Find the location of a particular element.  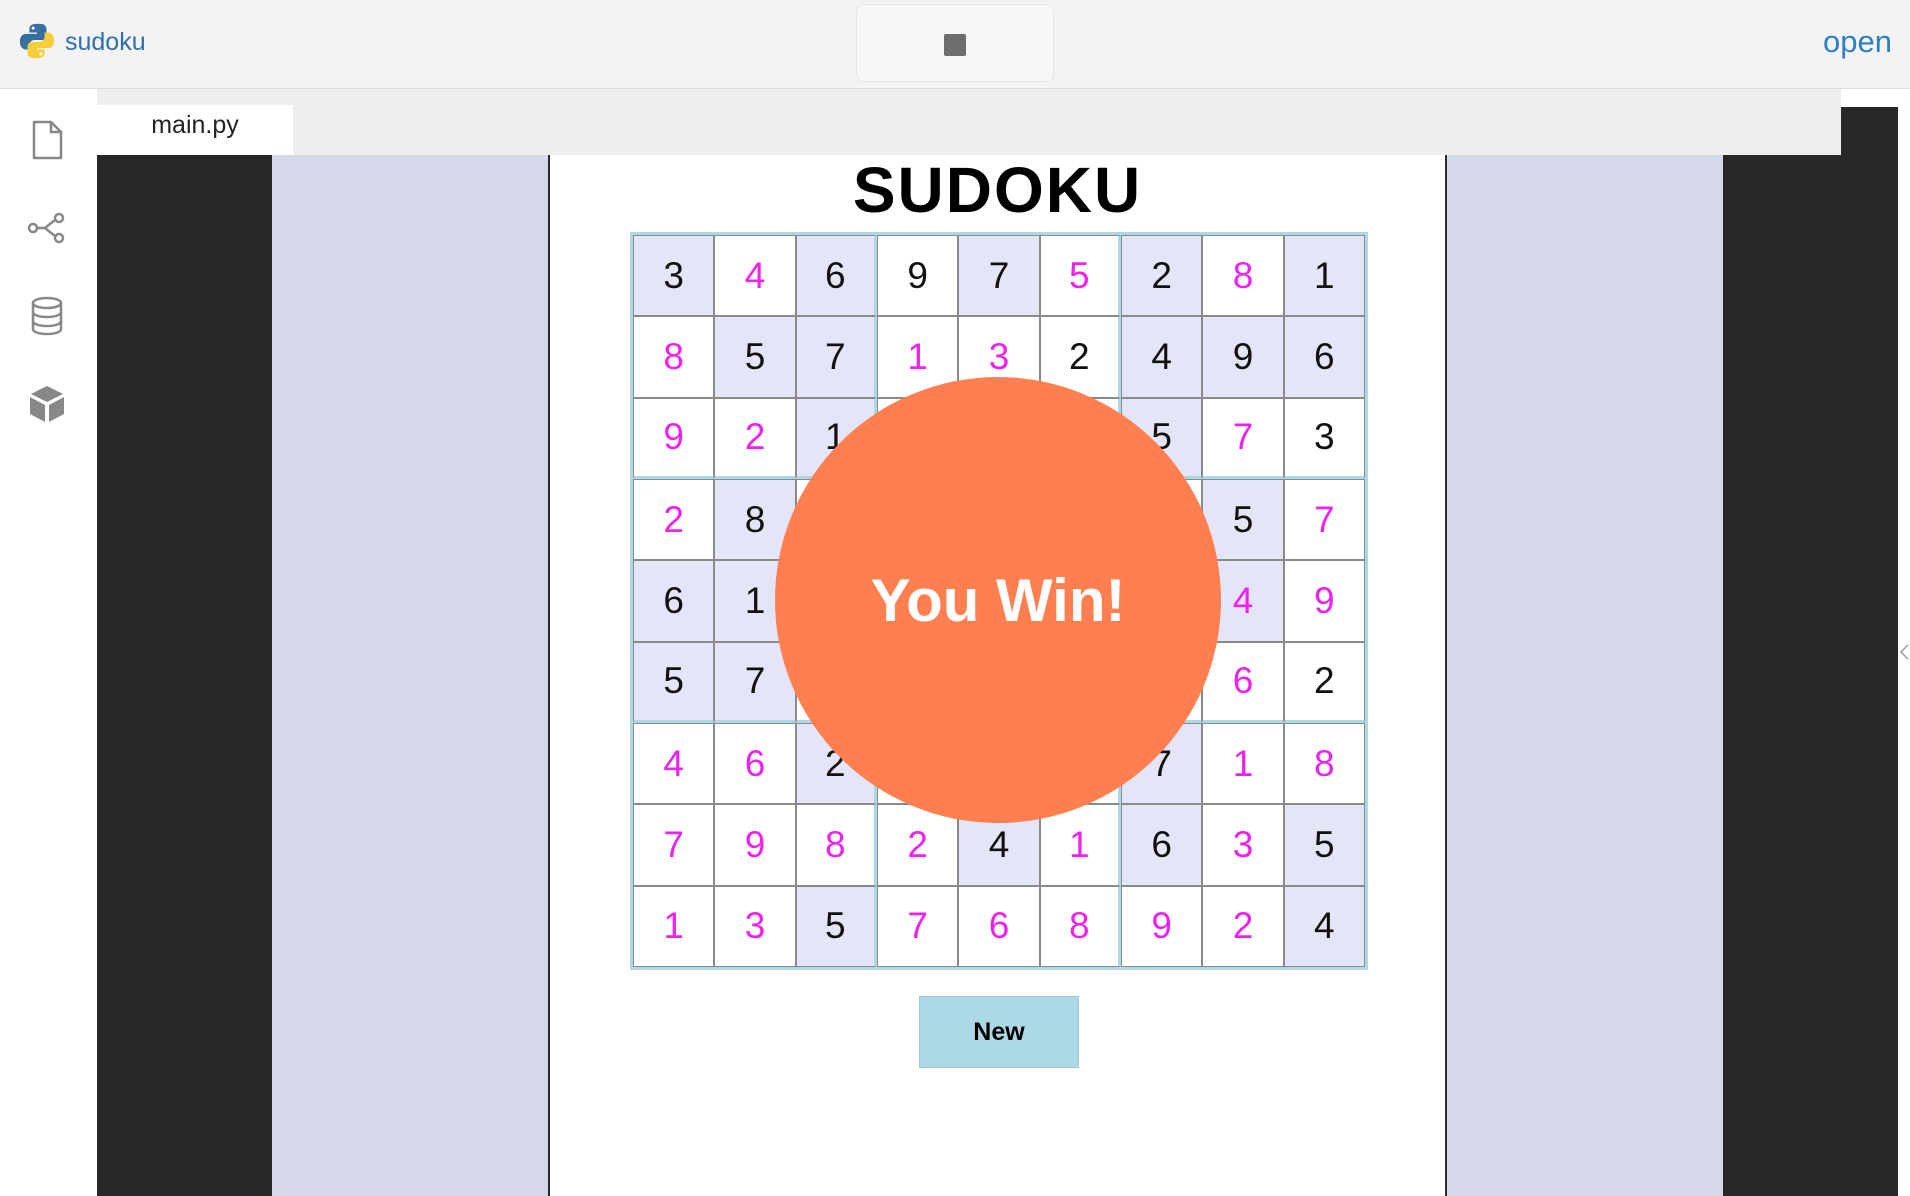

canvas-margin-left is located at coordinates (410, 675).